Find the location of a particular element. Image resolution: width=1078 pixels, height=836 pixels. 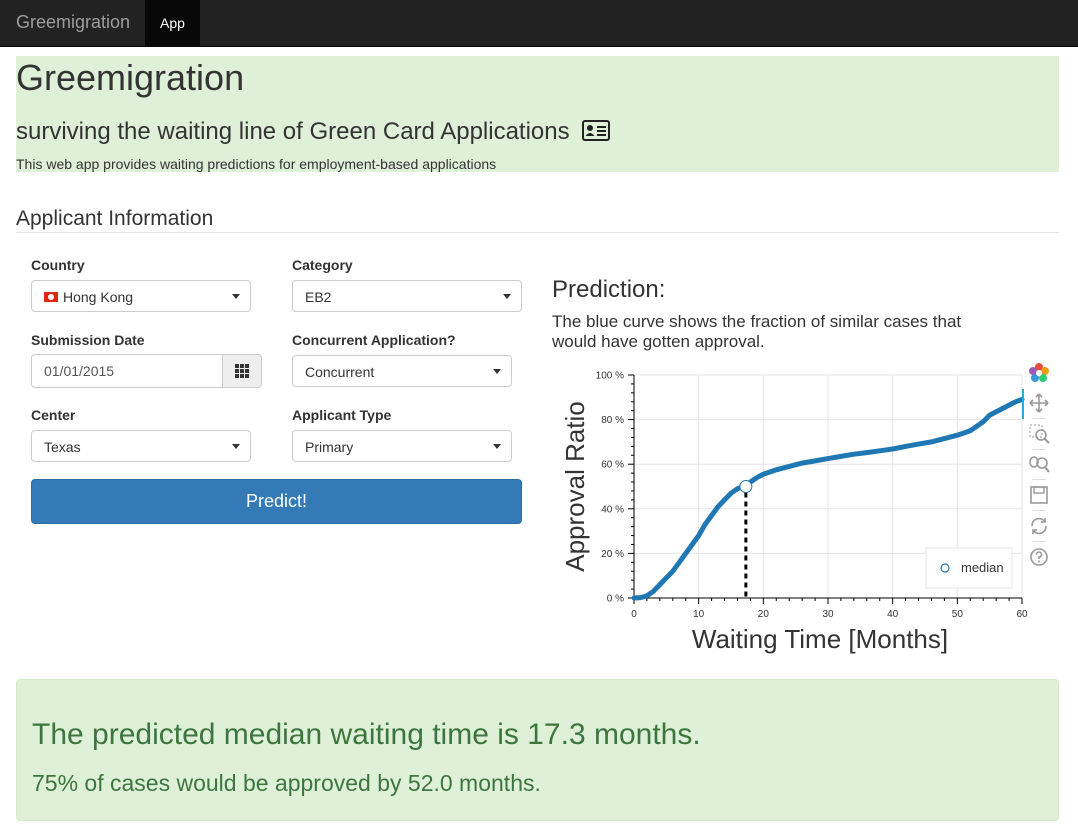

applicant-type-label: Applicant Type is located at coordinates (342, 415).